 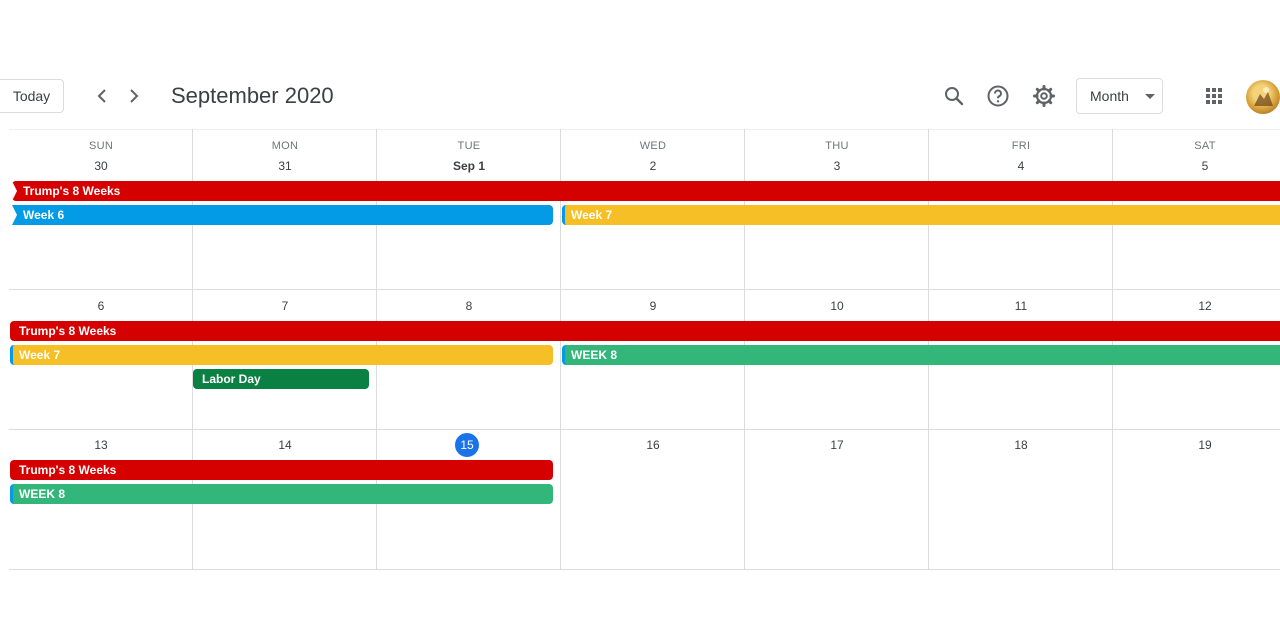 I want to click on today-marker: 15, so click(x=467, y=445).